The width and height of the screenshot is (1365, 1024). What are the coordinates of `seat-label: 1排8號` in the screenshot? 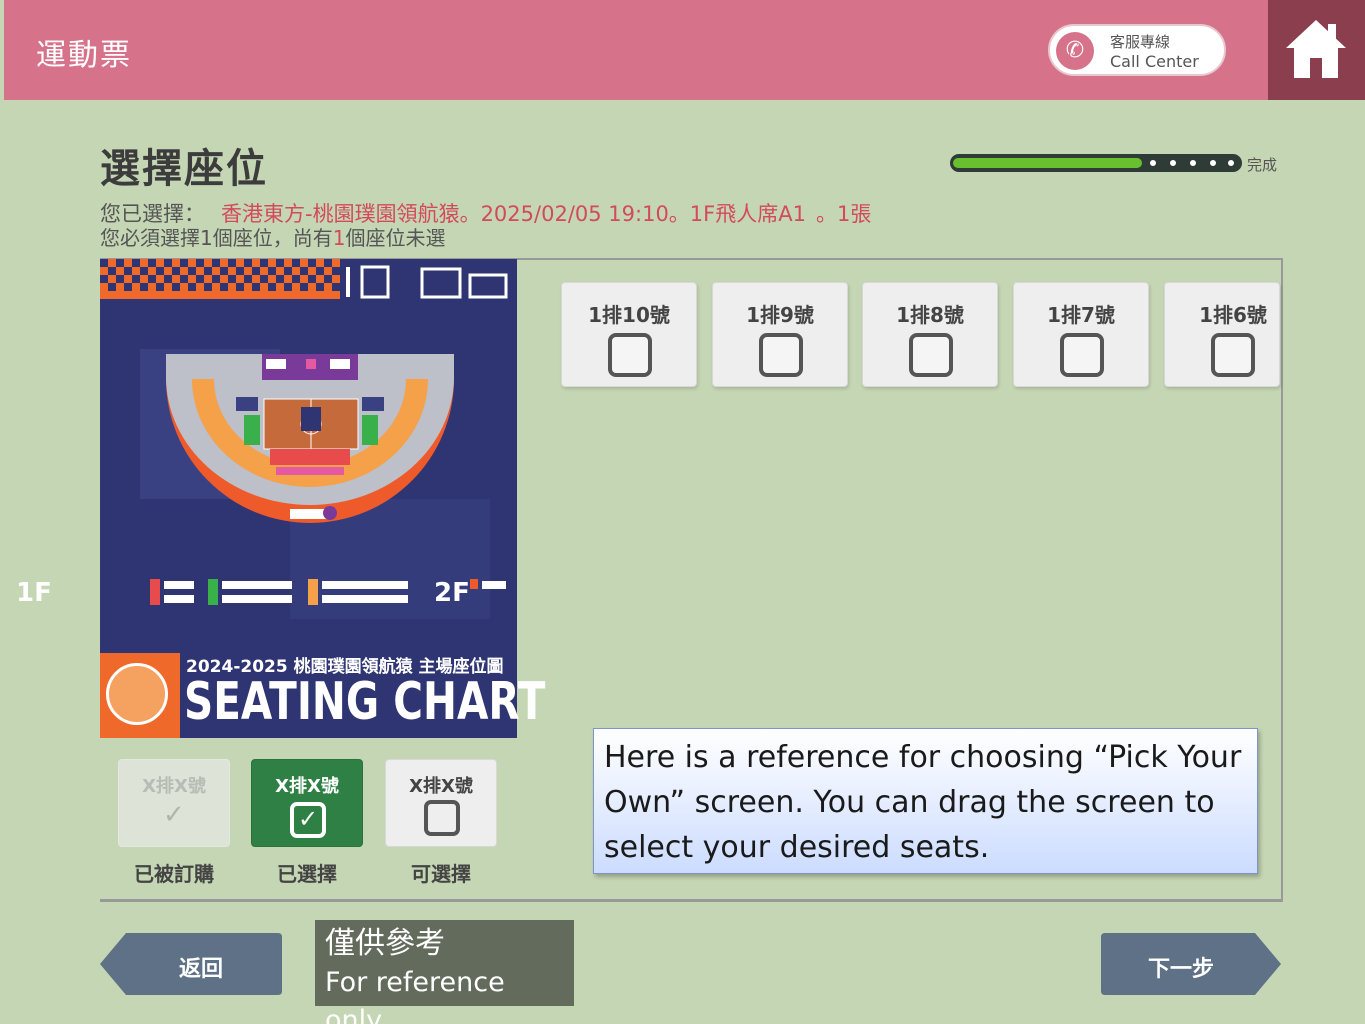 It's located at (930, 315).